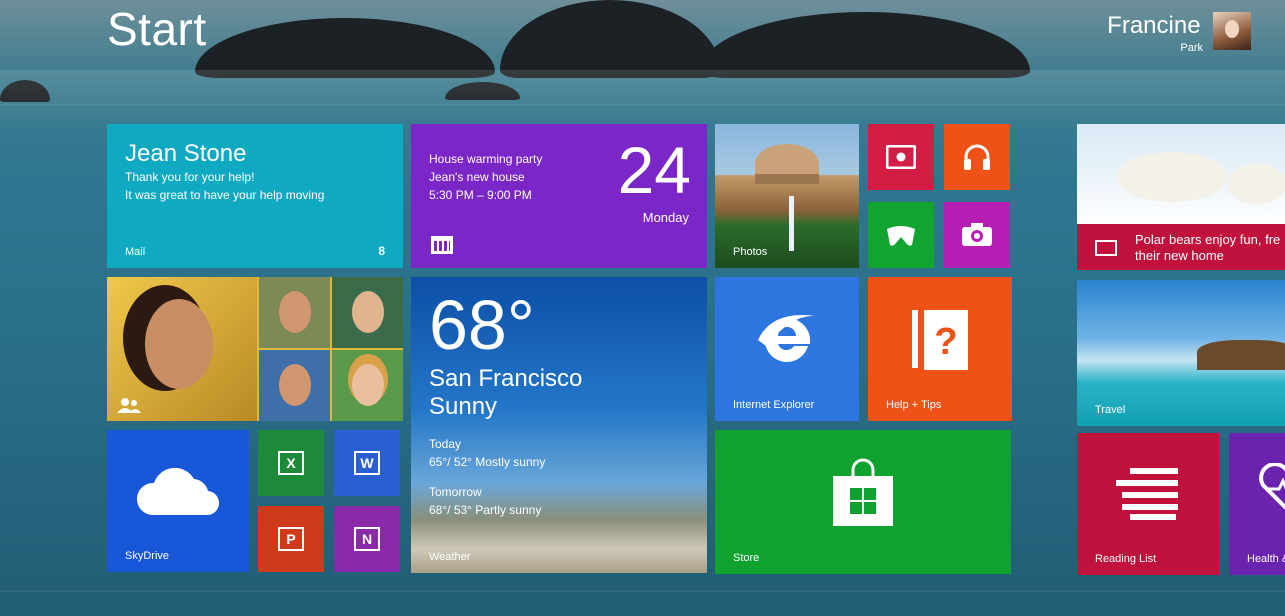 Image resolution: width=1285 pixels, height=616 pixels. Describe the element at coordinates (485, 510) in the screenshot. I see `tomorrow-forecast: 68°/ 53° Partly sunny` at that location.